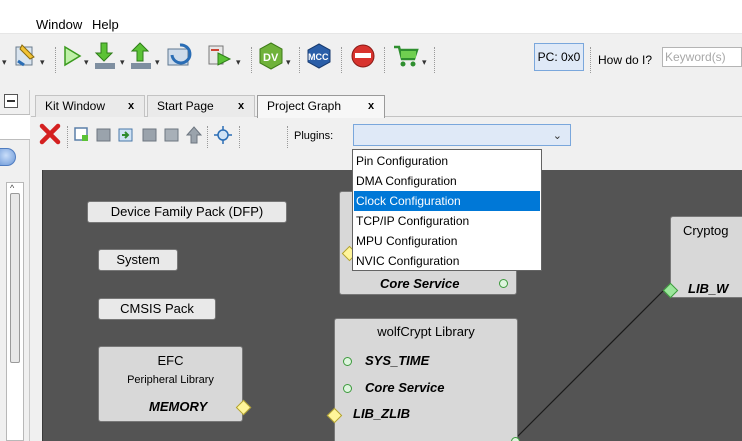 This screenshot has width=742, height=441. What do you see at coordinates (702, 257) in the screenshot?
I see `cryptography-node: Cryptog LIB_W` at bounding box center [702, 257].